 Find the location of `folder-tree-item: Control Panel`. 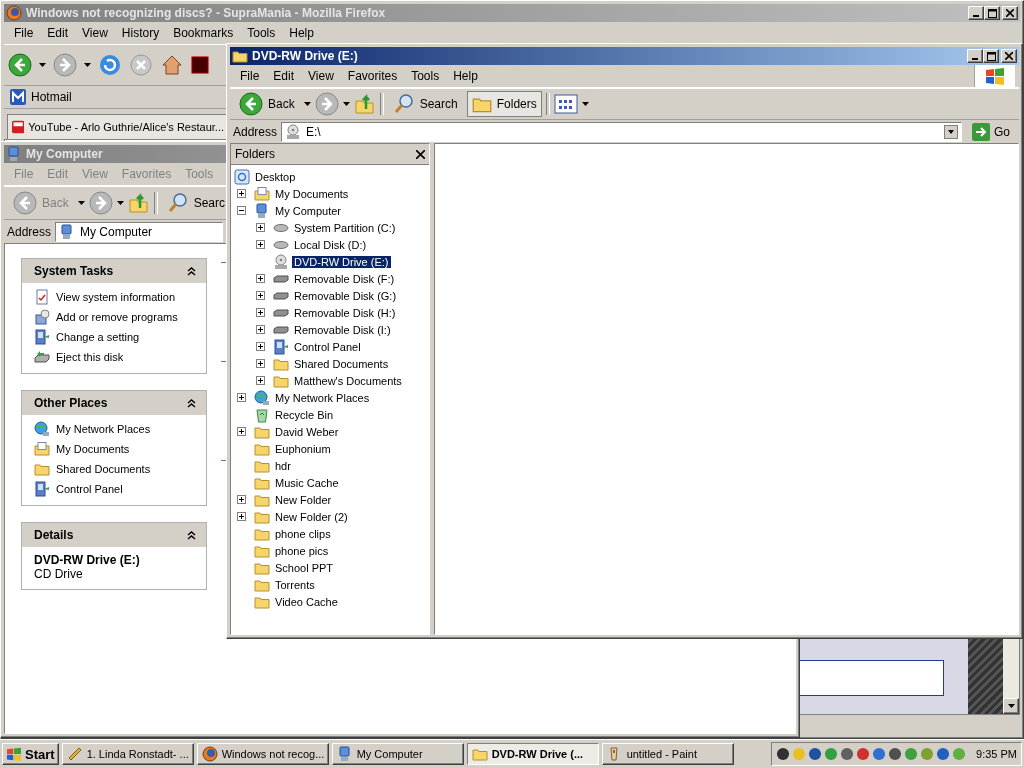

folder-tree-item: Control Panel is located at coordinates (327, 346).